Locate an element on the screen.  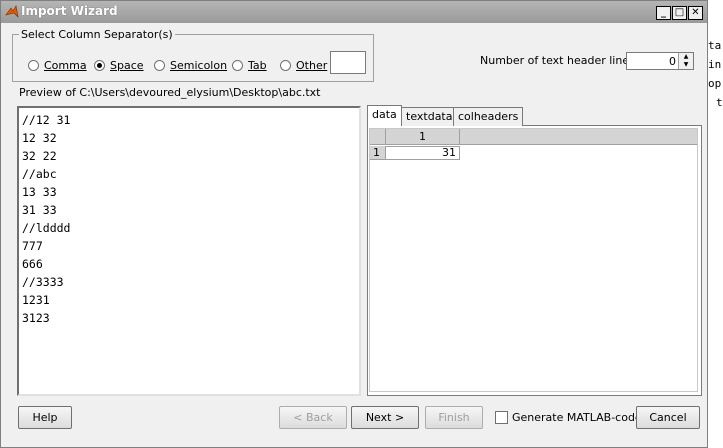
radio-tab-indicator is located at coordinates (237, 65).